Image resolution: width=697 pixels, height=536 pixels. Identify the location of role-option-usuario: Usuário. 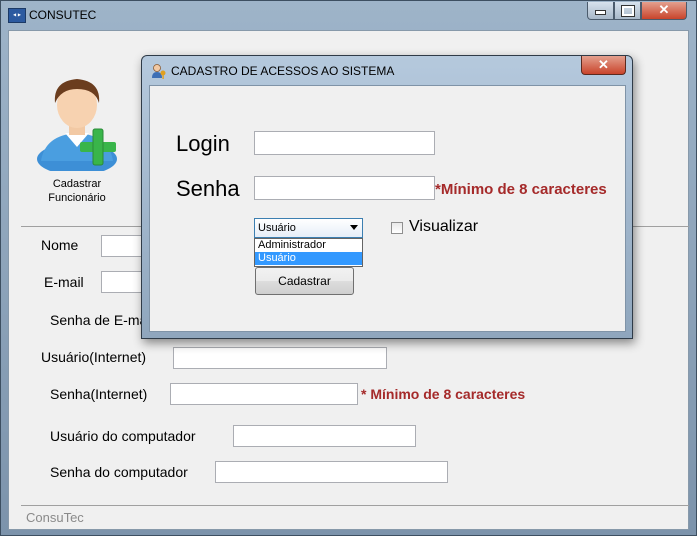
(308, 258).